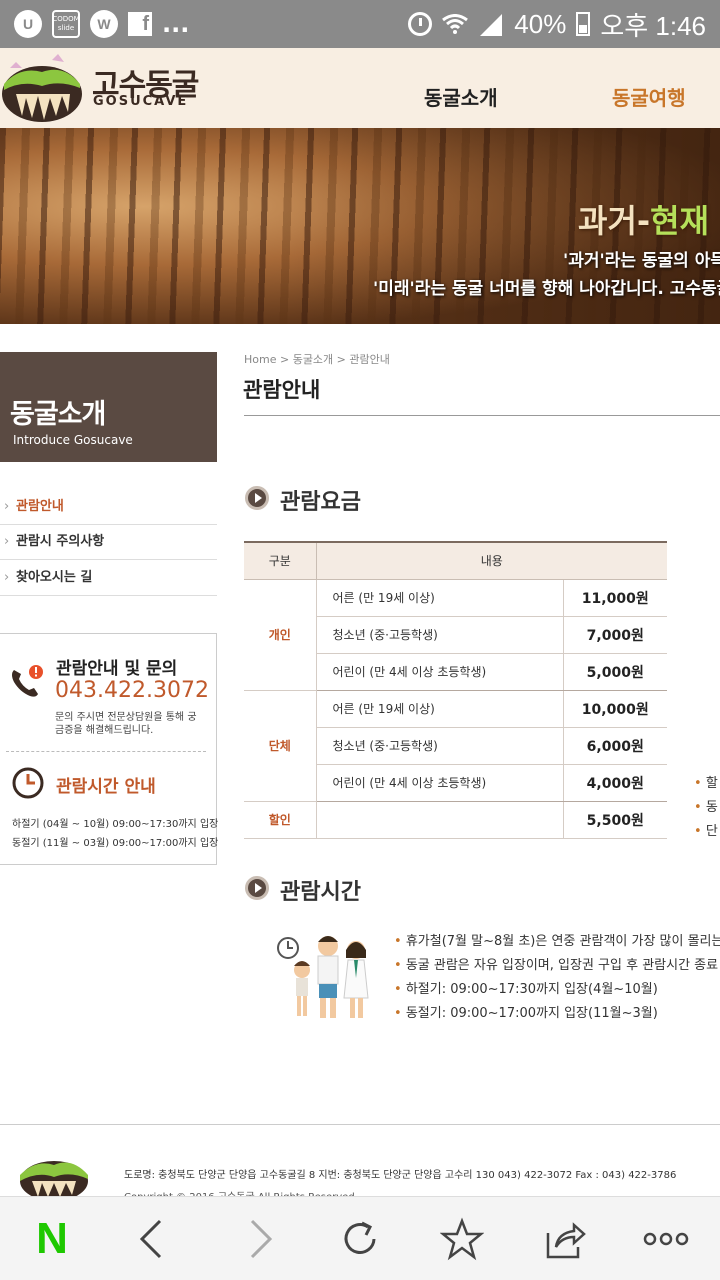 The width and height of the screenshot is (720, 1280). I want to click on reload-icon, so click(360, 1239).